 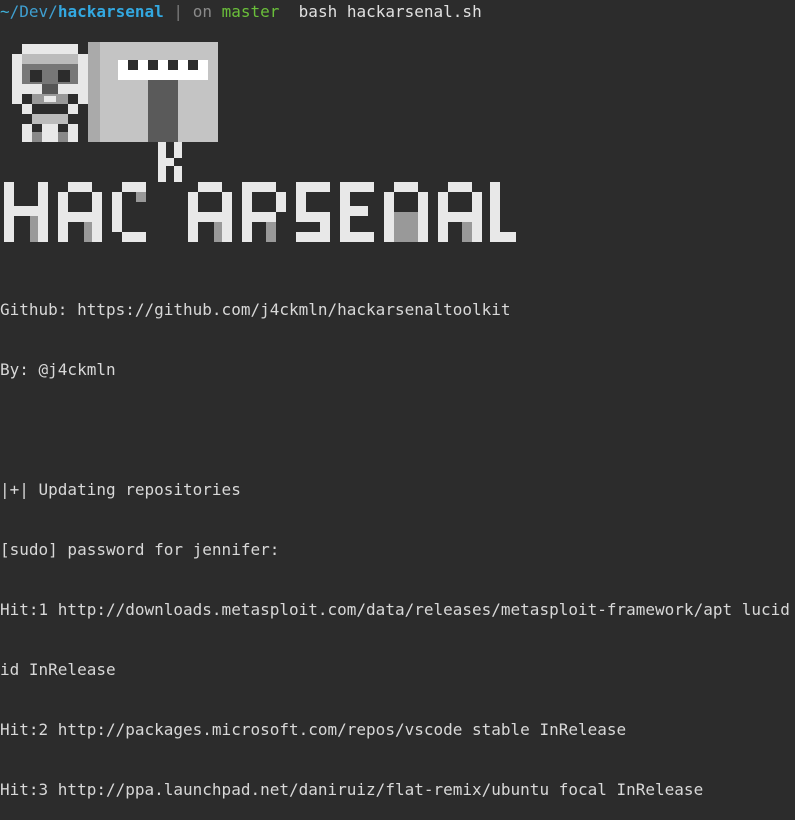 What do you see at coordinates (50, 93) in the screenshot?
I see `skull-icon` at bounding box center [50, 93].